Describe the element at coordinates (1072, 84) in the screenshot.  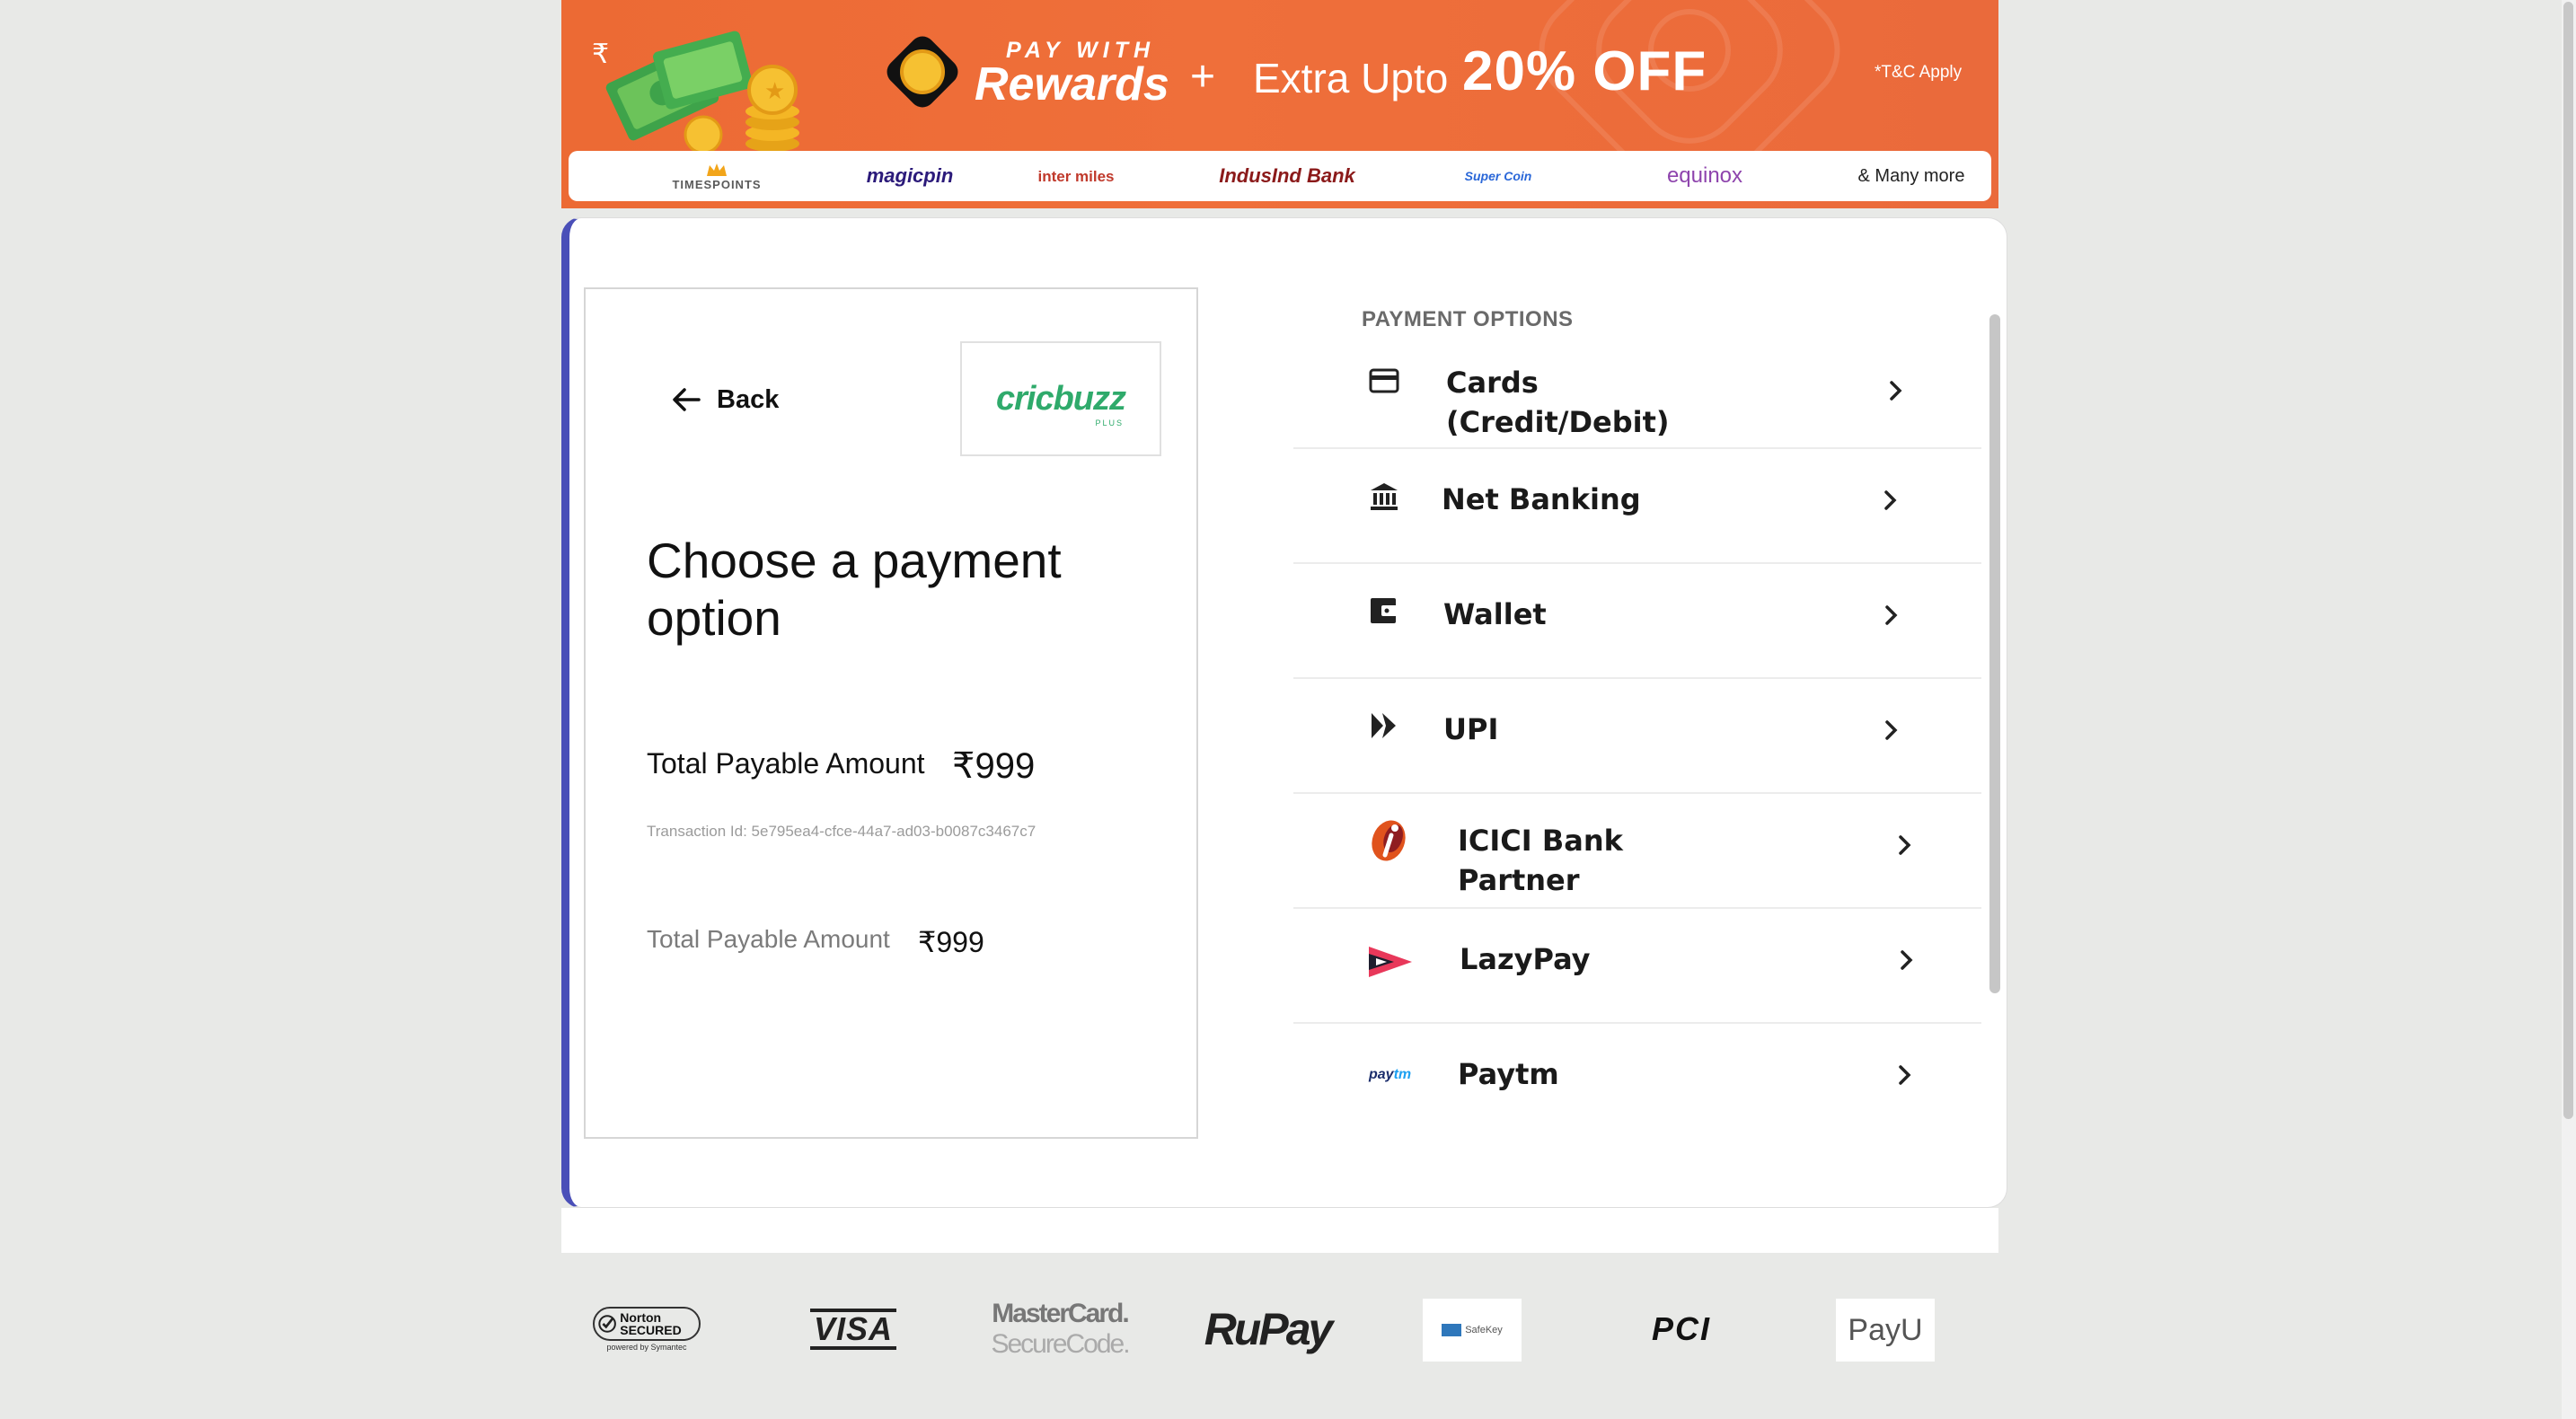
I see `rewards-text: Rewards` at that location.